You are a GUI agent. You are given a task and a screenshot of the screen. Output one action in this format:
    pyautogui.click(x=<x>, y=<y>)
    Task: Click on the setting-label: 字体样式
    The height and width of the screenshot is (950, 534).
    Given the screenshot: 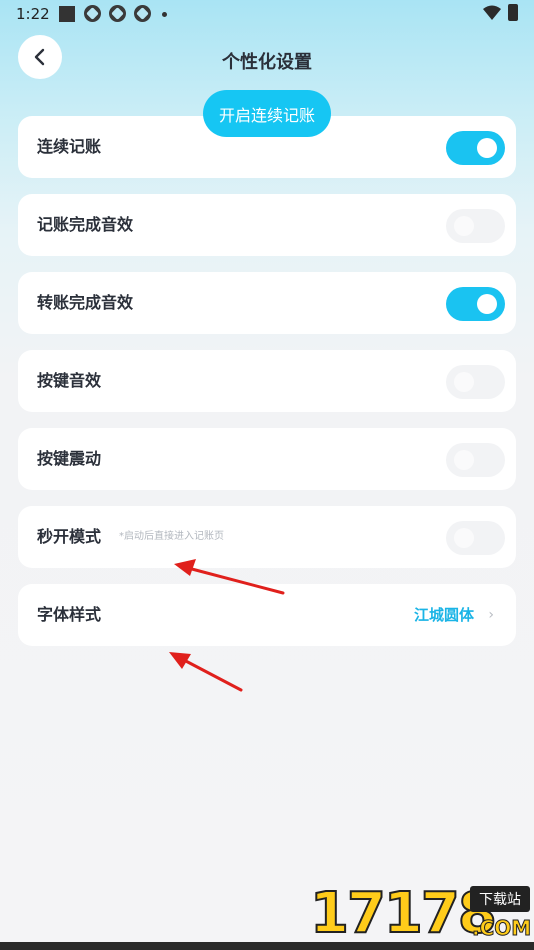 What is the action you would take?
    pyautogui.click(x=69, y=614)
    